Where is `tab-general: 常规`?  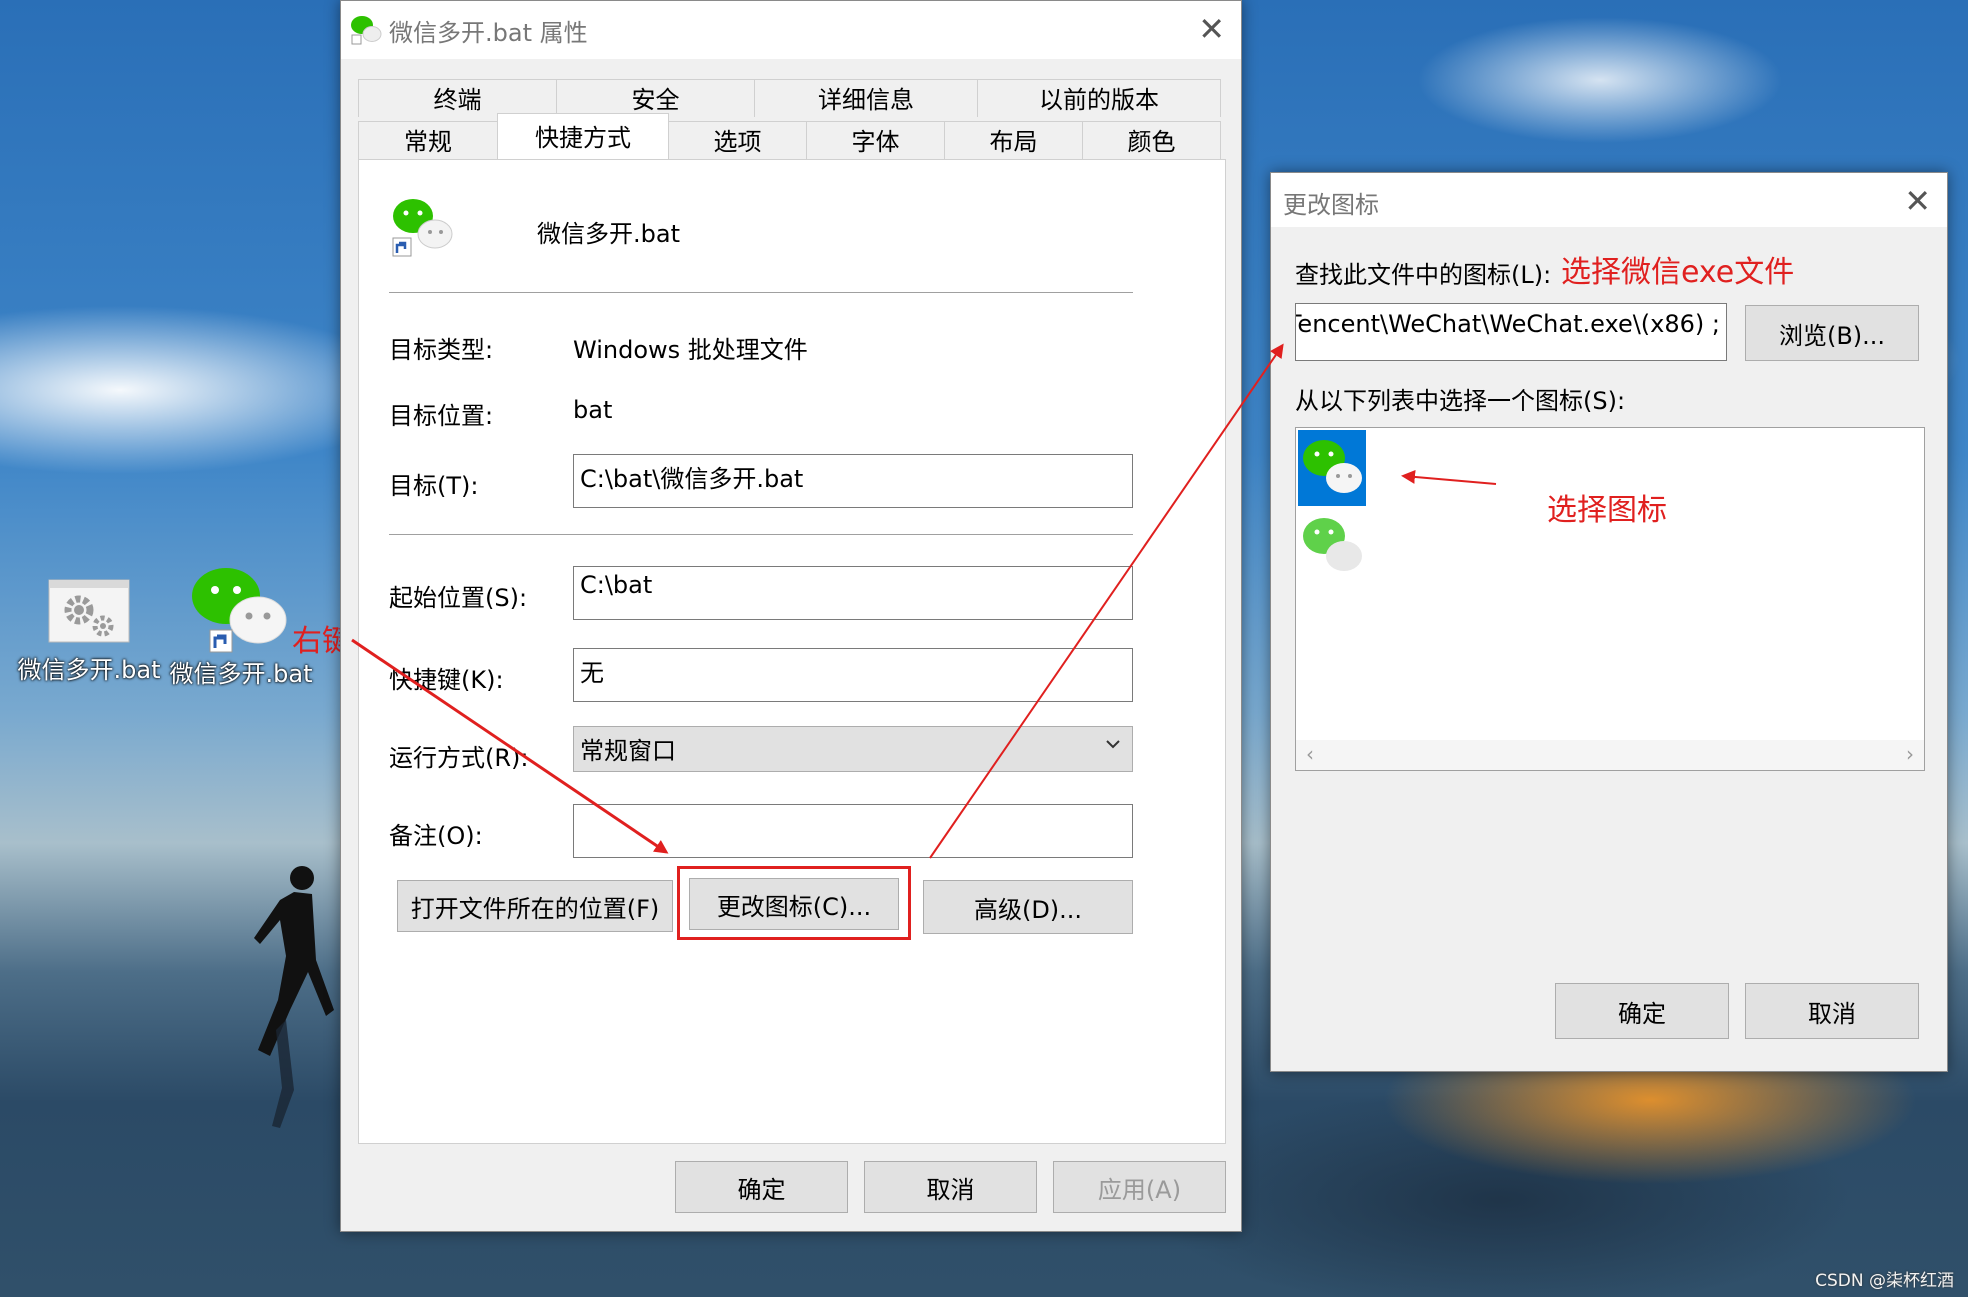
tab-general: 常规 is located at coordinates (428, 140).